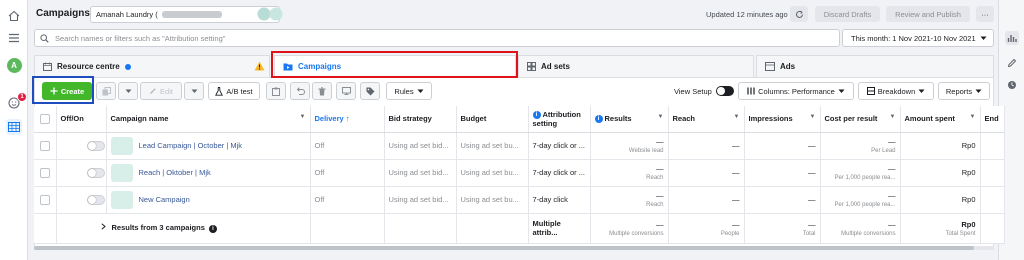 The height and width of the screenshot is (260, 1024). I want to click on col-header-amount-spent: Amount spent ▼, so click(940, 119).